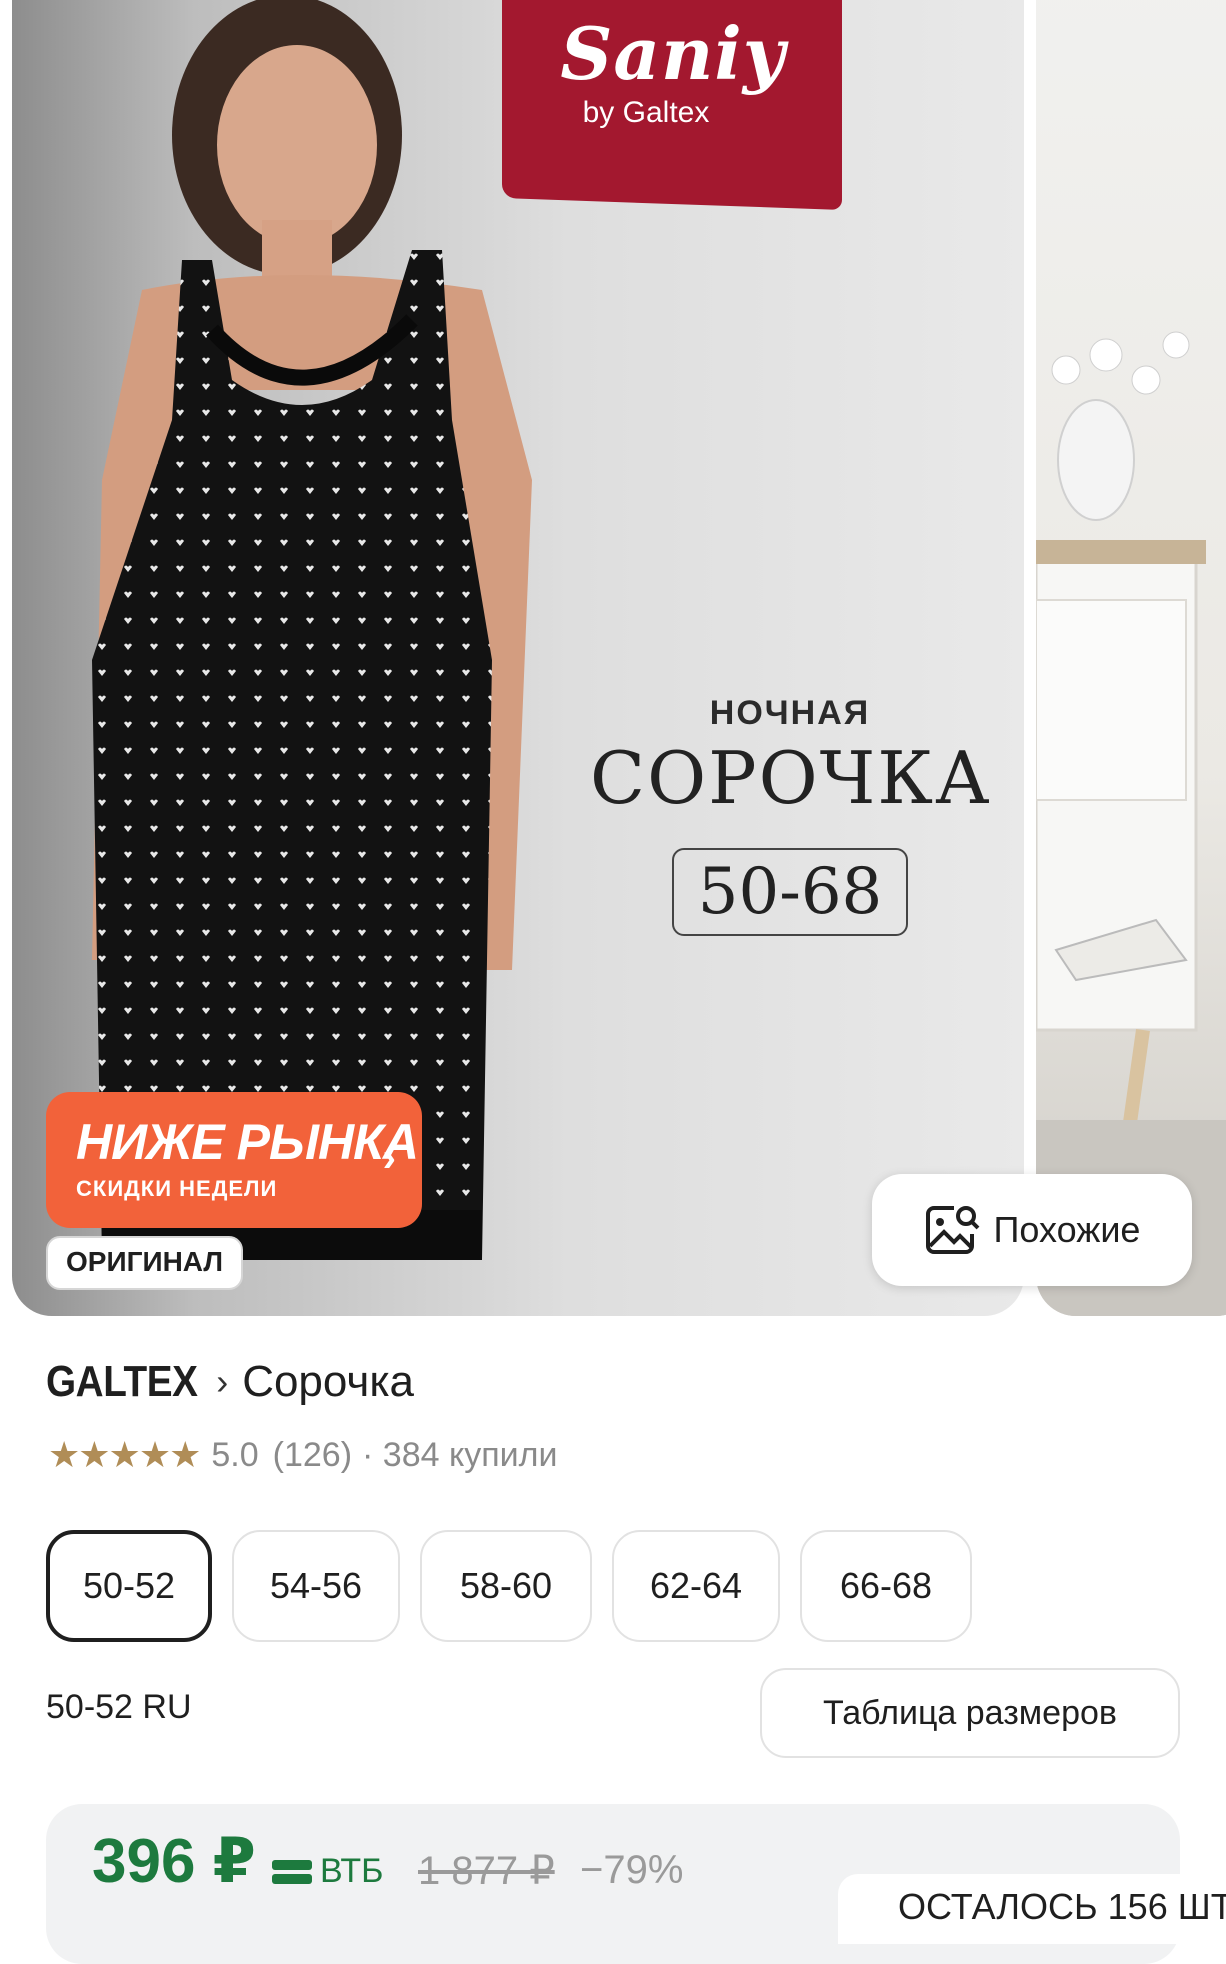 The height and width of the screenshot is (1964, 1226). Describe the element at coordinates (316, 1586) in the screenshot. I see `size-option: 54-56` at that location.